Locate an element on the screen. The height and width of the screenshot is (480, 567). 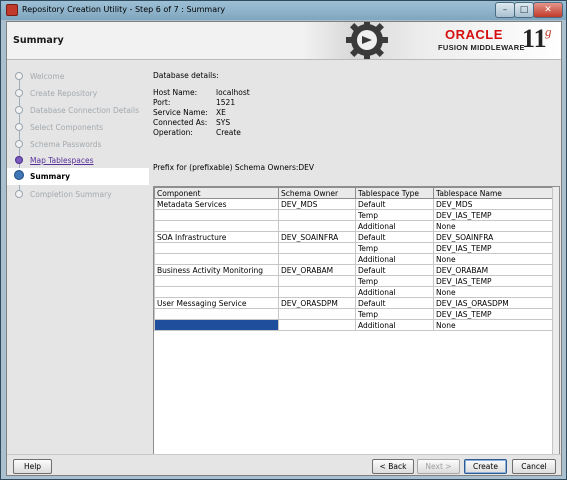
detail-operation: Operation: Create is located at coordinates (197, 132).